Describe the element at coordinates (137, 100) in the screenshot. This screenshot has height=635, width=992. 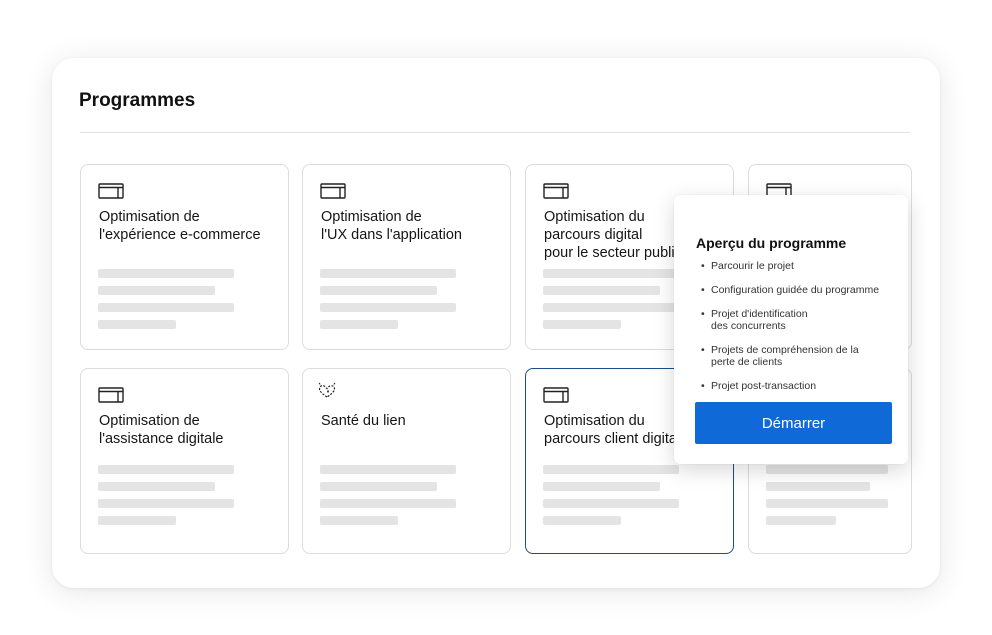
I see `panel-title: Programmes` at that location.